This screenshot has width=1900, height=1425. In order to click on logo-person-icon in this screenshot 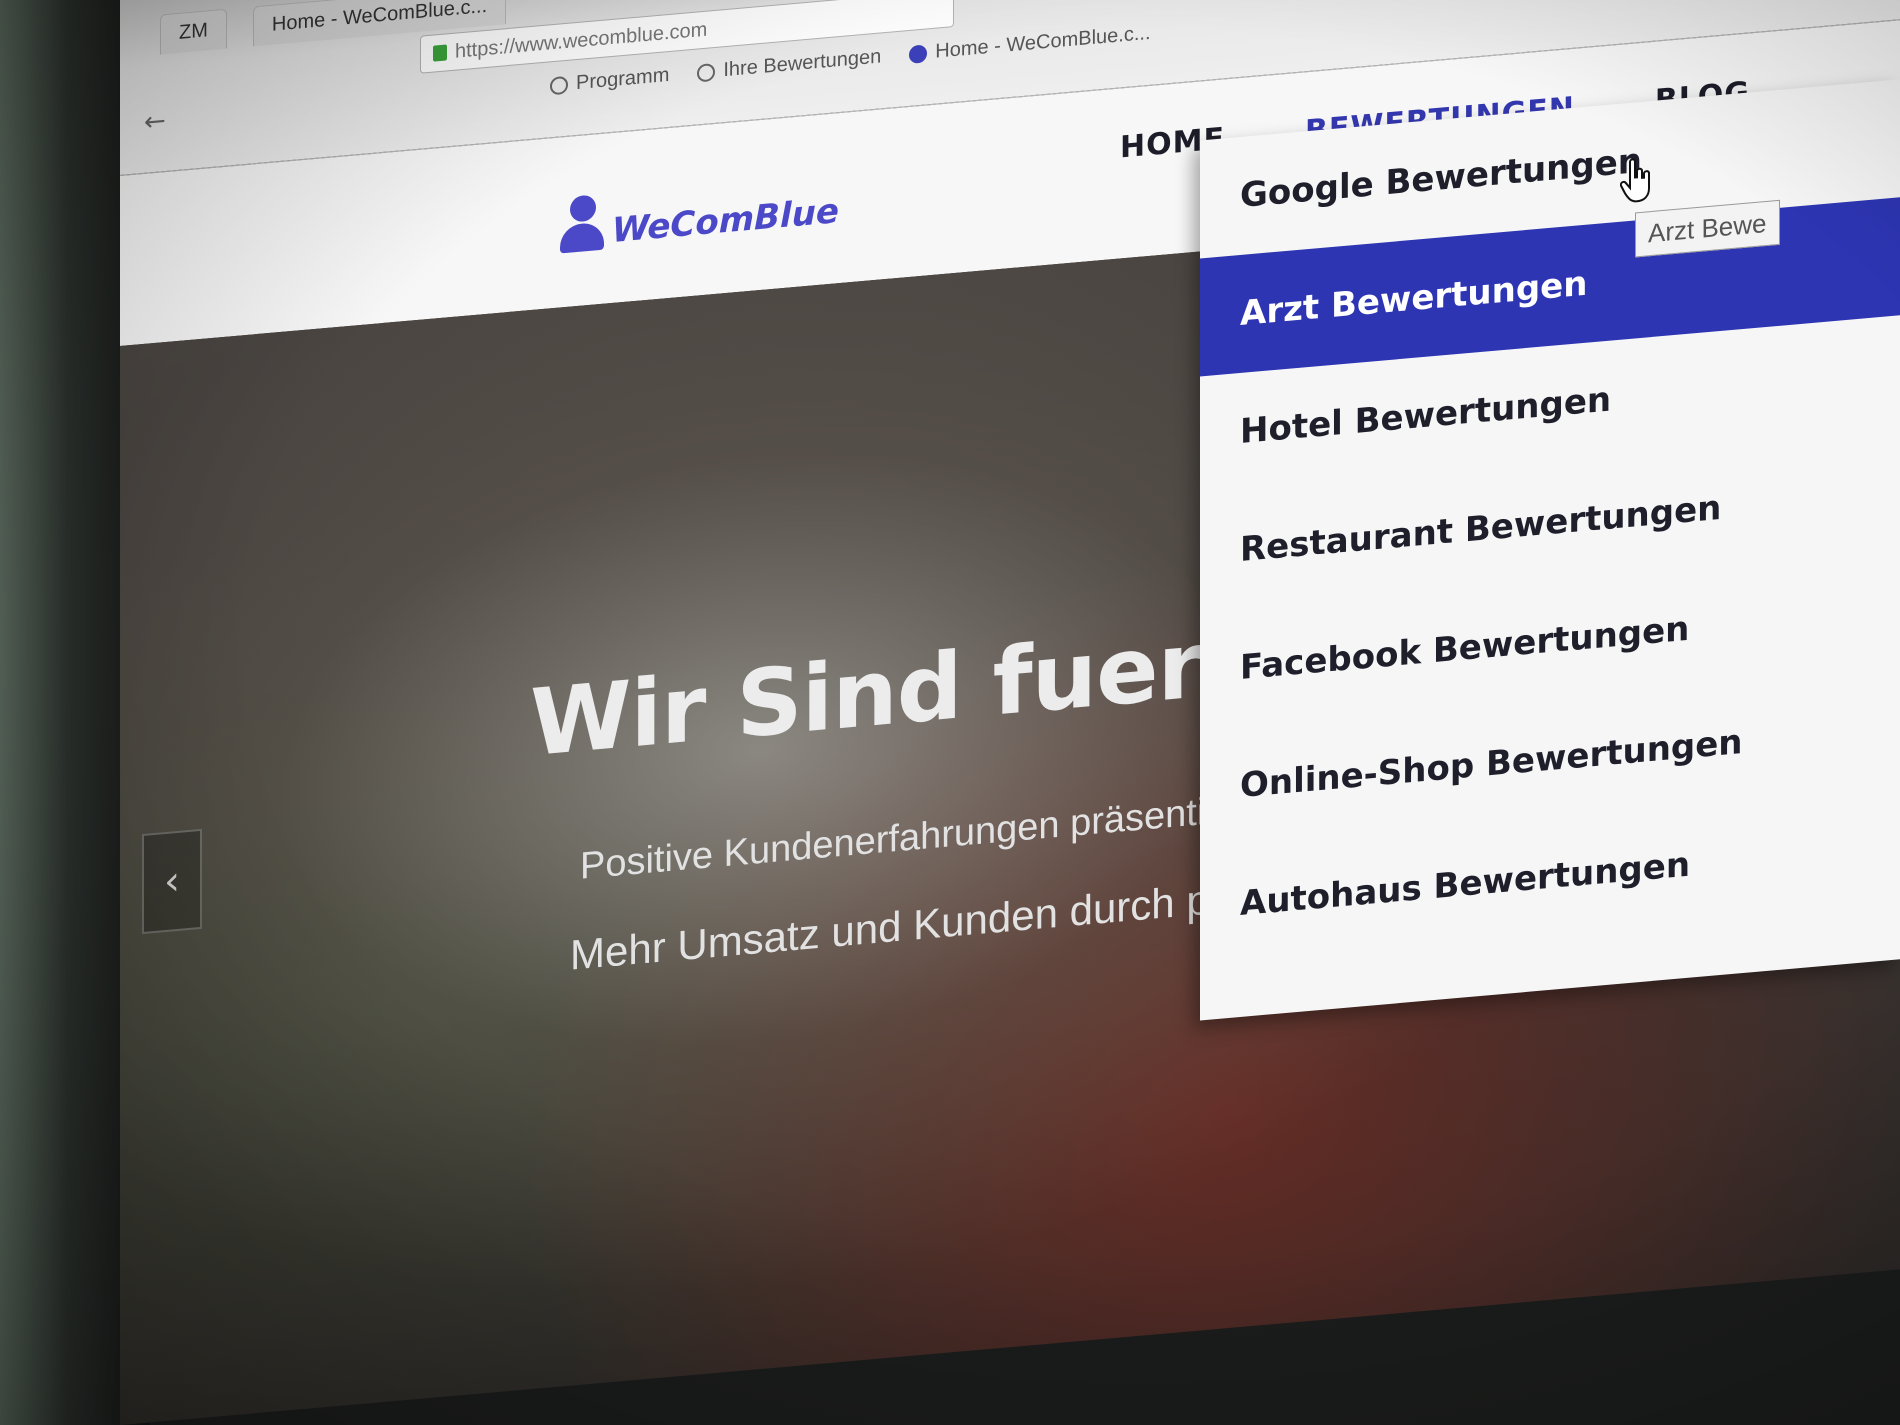, I will do `click(584, 224)`.